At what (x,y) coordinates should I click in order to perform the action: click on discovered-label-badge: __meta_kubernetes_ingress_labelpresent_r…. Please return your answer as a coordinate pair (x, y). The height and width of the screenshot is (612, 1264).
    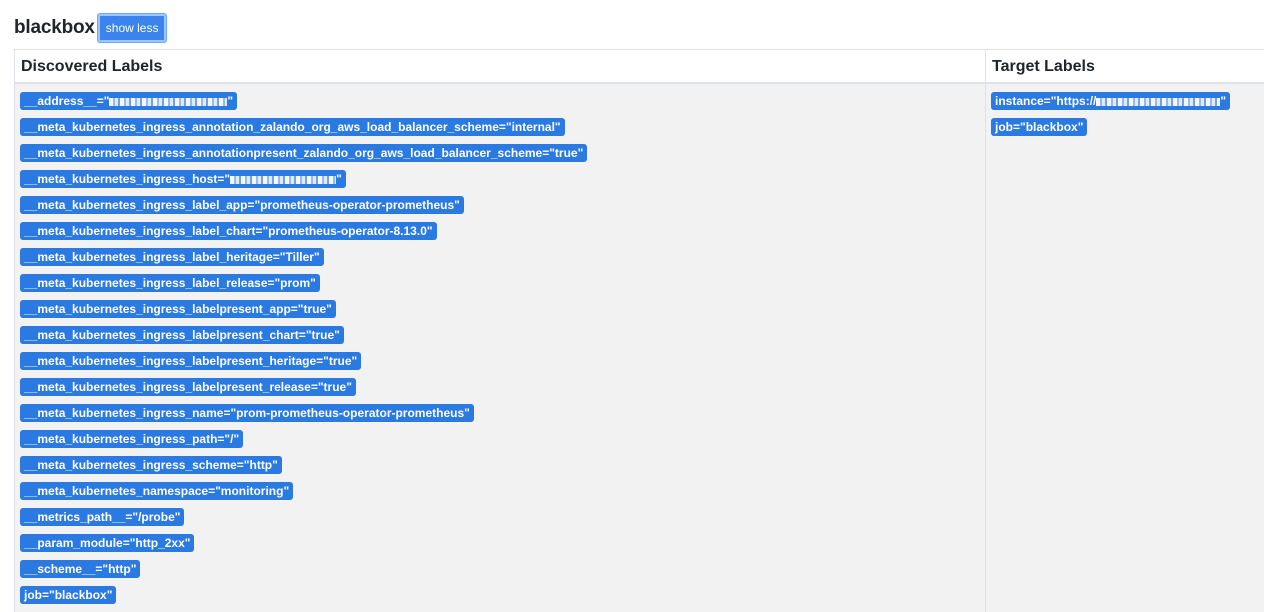
    Looking at the image, I should click on (188, 387).